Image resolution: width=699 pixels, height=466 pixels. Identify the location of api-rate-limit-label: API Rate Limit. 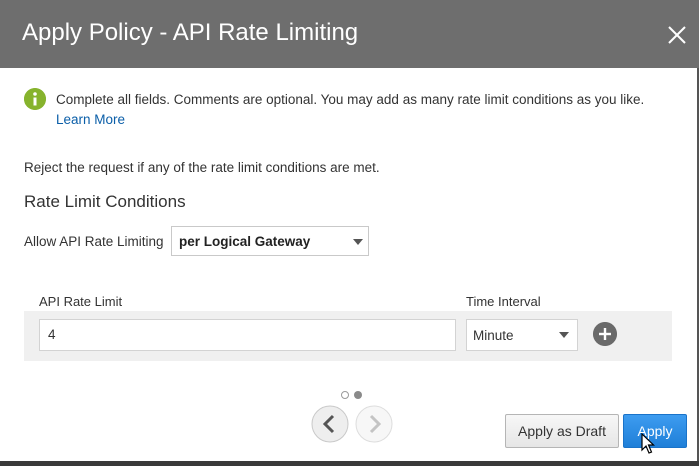
(81, 301).